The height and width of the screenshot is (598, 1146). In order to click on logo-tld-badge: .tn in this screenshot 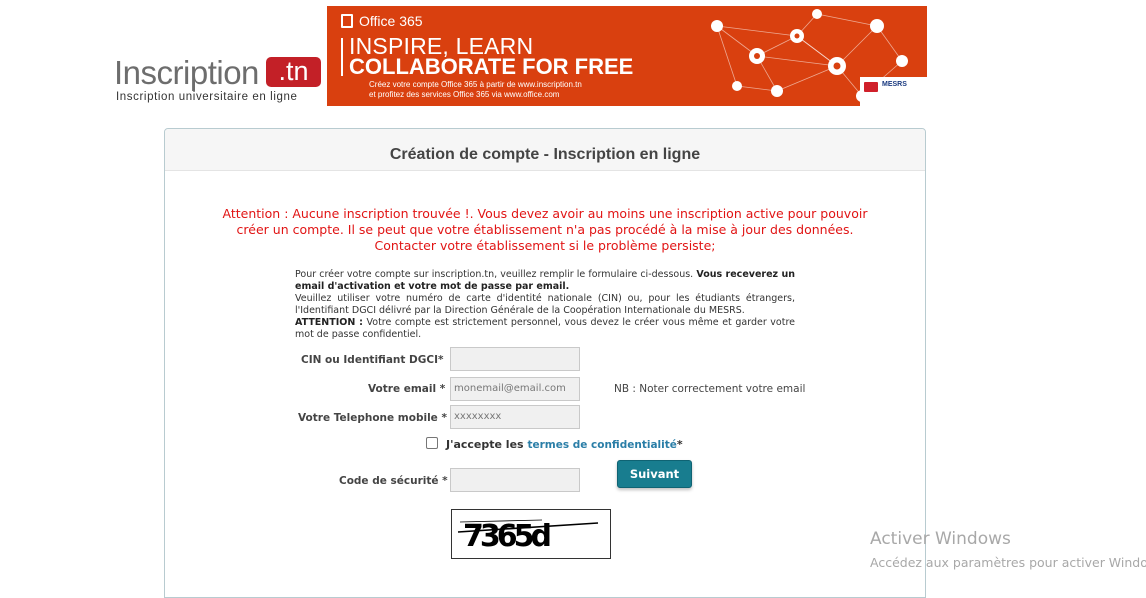, I will do `click(293, 72)`.